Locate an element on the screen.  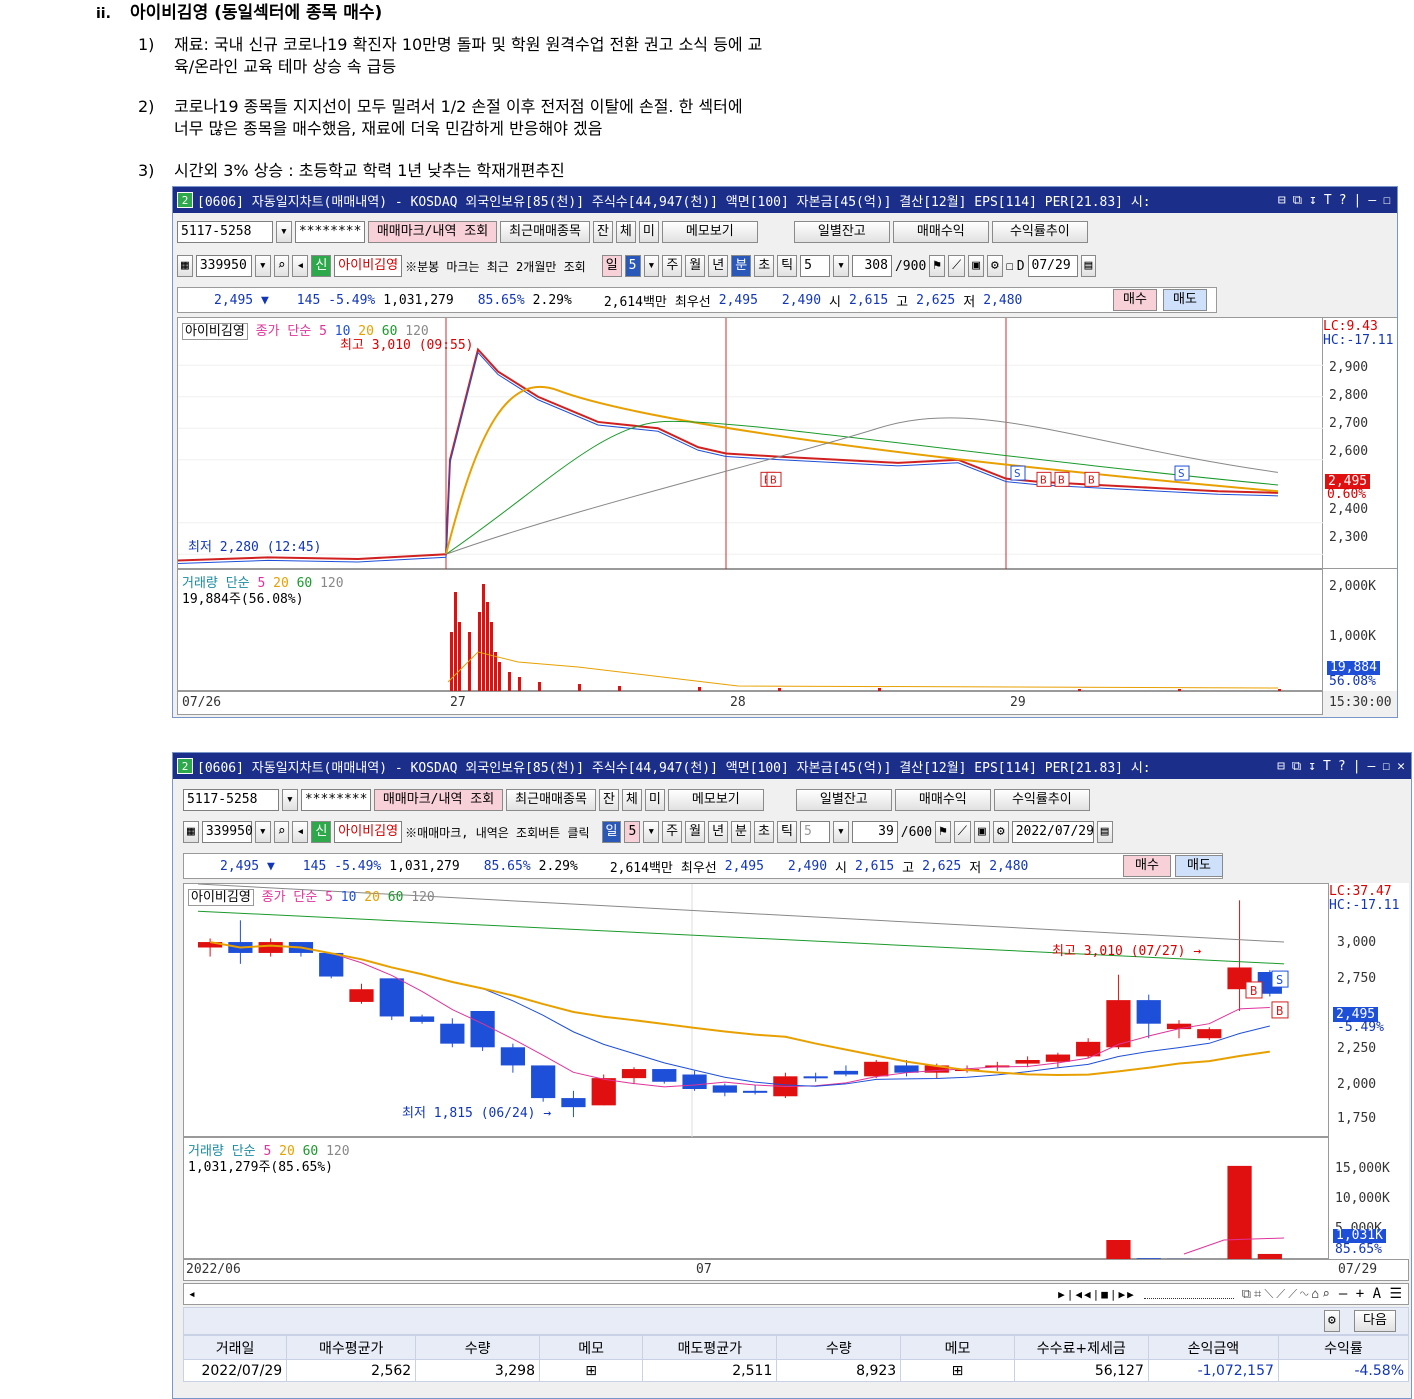
balance-button: 잔 is located at coordinates (608, 800).